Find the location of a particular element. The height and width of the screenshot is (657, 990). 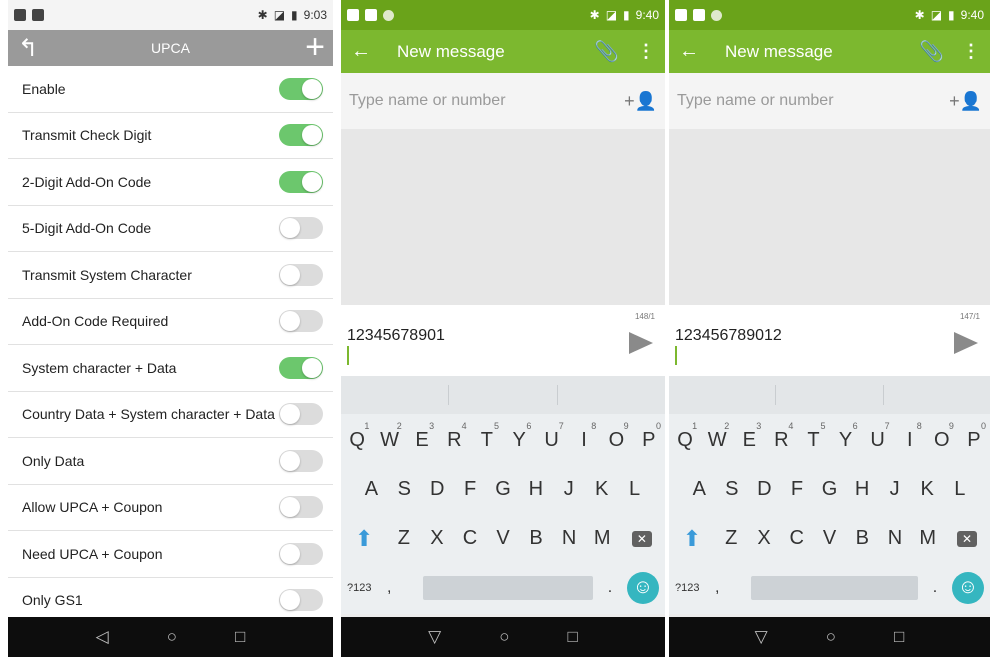

setting-row: Need UPCA + Coupon is located at coordinates (170, 554).